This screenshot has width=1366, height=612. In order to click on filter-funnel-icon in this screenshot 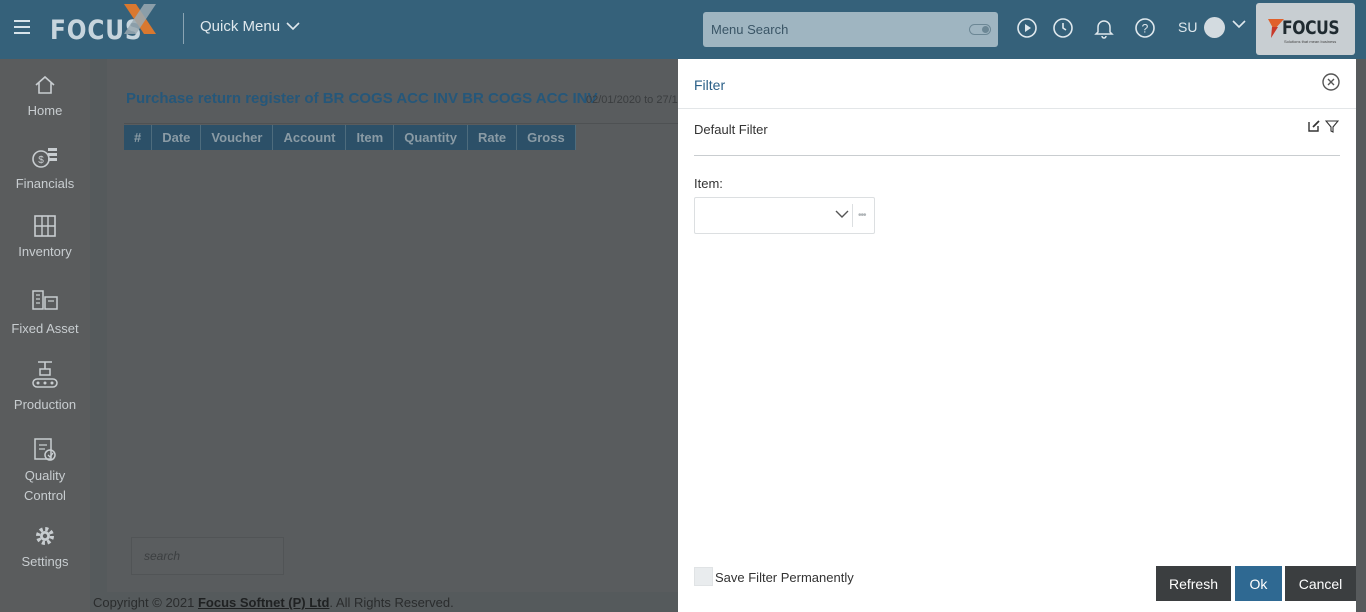, I will do `click(1332, 126)`.